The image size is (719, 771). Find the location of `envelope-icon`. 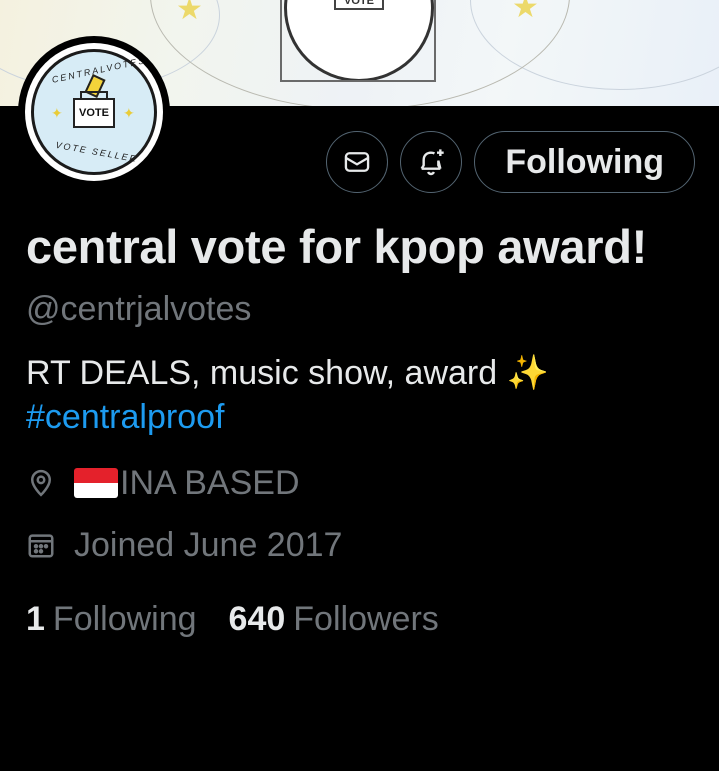

envelope-icon is located at coordinates (357, 162).